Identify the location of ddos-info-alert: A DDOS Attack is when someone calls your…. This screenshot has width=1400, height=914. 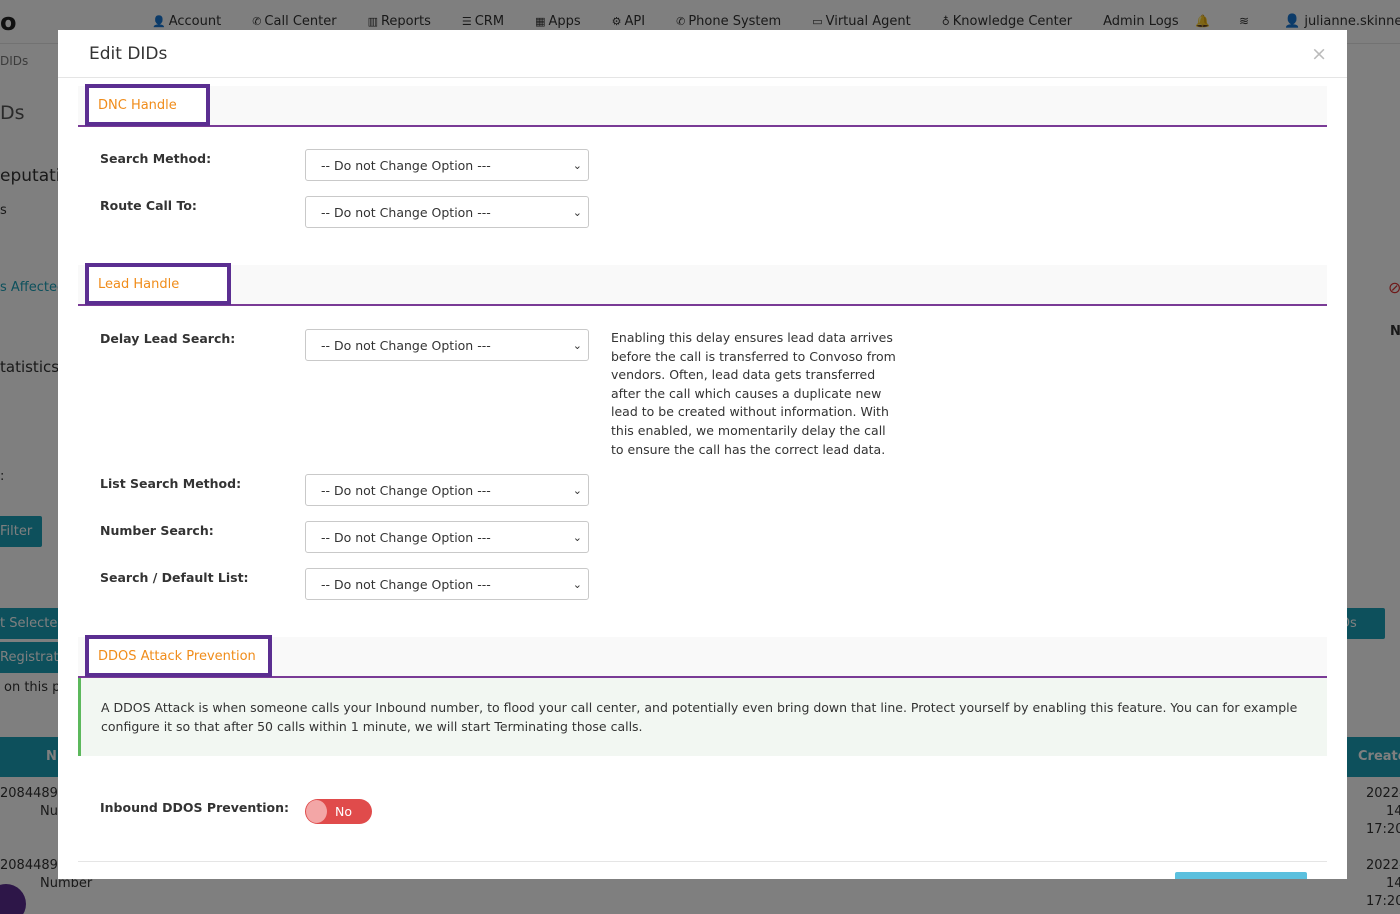
(702, 717).